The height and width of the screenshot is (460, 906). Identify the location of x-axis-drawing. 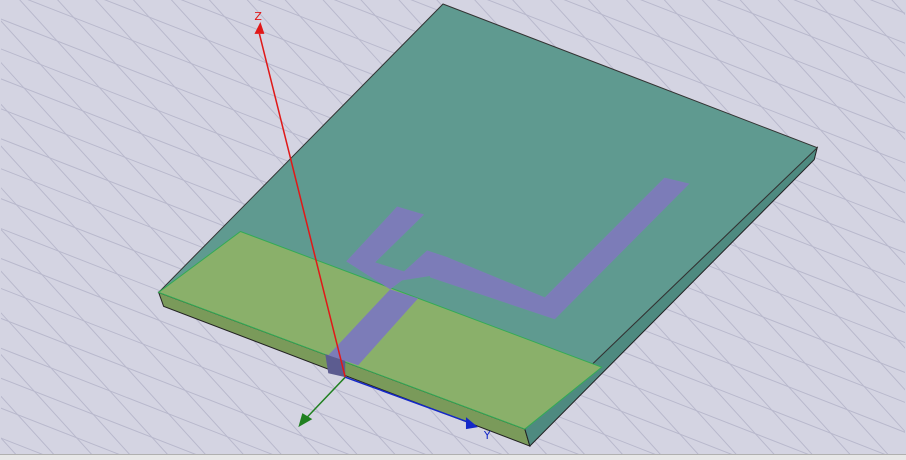
(322, 402).